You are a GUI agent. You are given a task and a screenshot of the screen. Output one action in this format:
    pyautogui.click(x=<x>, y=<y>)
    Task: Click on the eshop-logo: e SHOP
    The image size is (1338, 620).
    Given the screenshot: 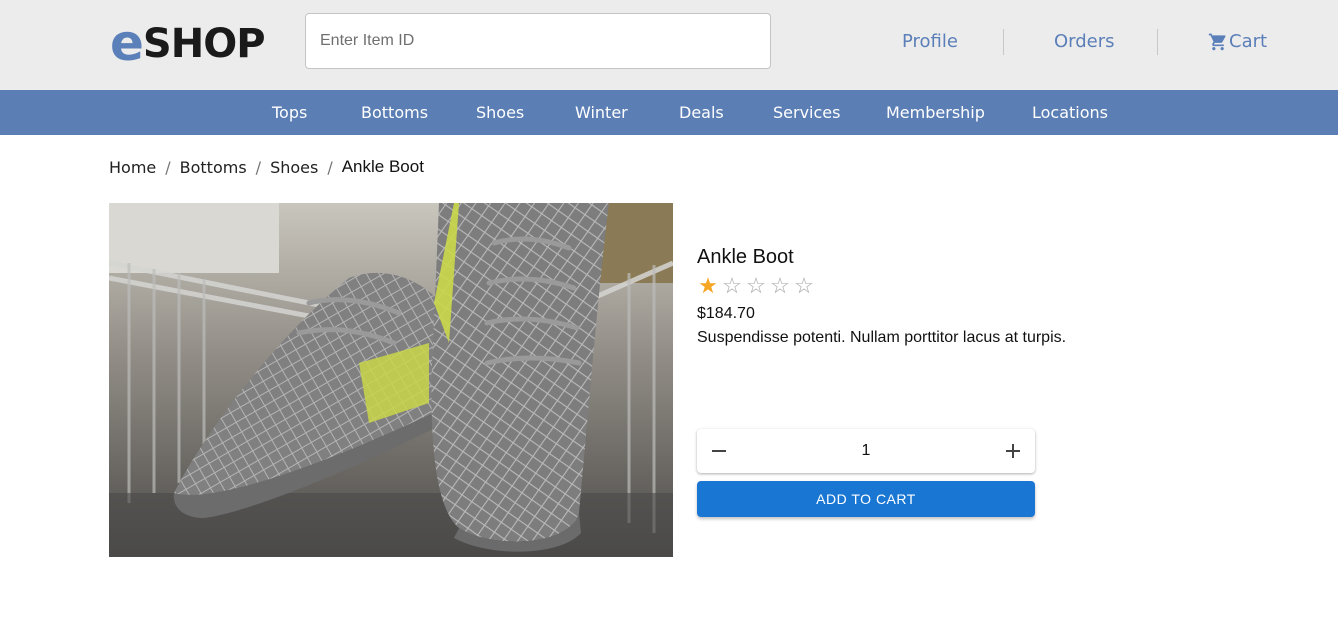 What is the action you would take?
    pyautogui.click(x=188, y=43)
    